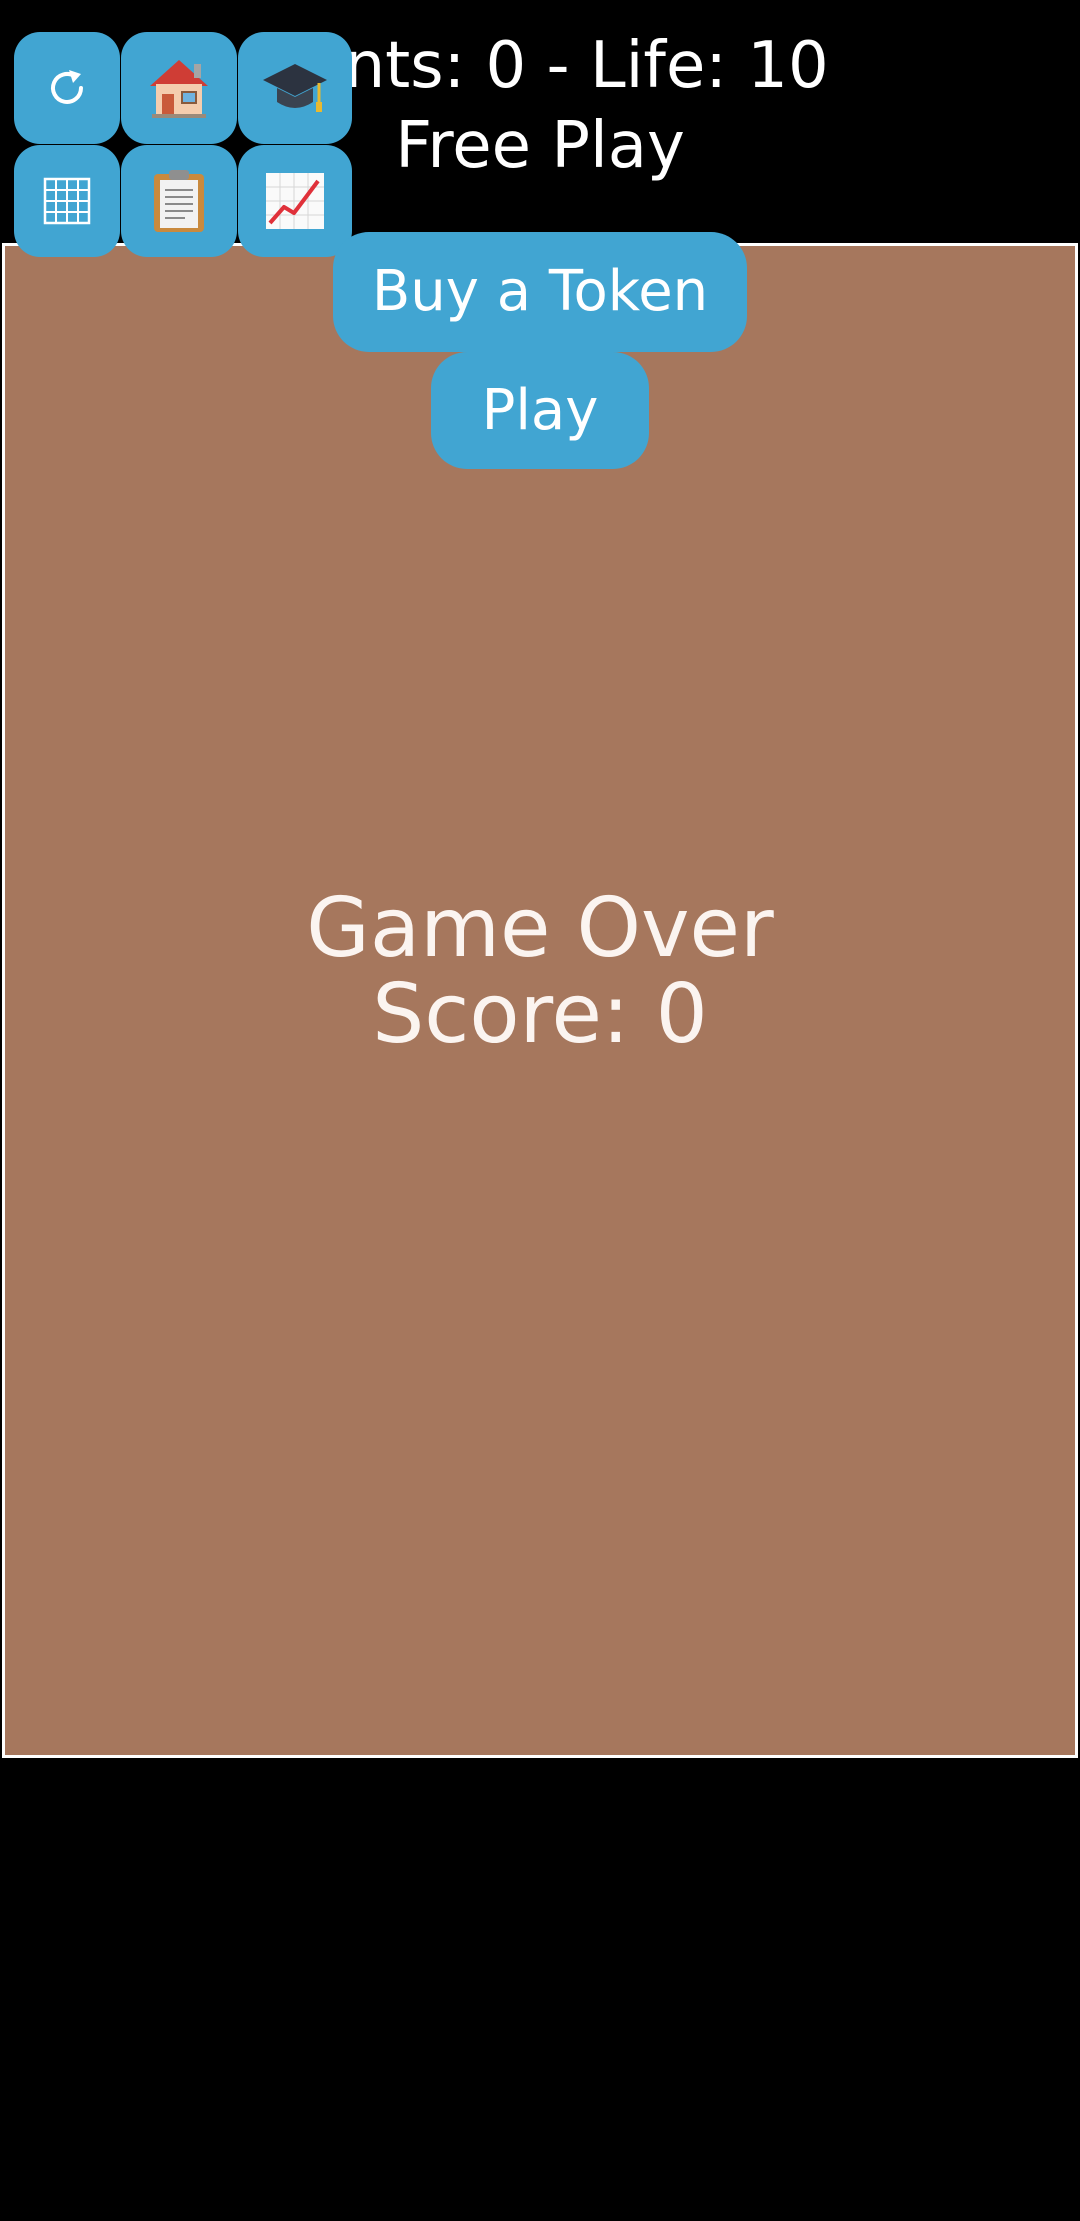  What do you see at coordinates (540, 410) in the screenshot?
I see `play-button: Play` at bounding box center [540, 410].